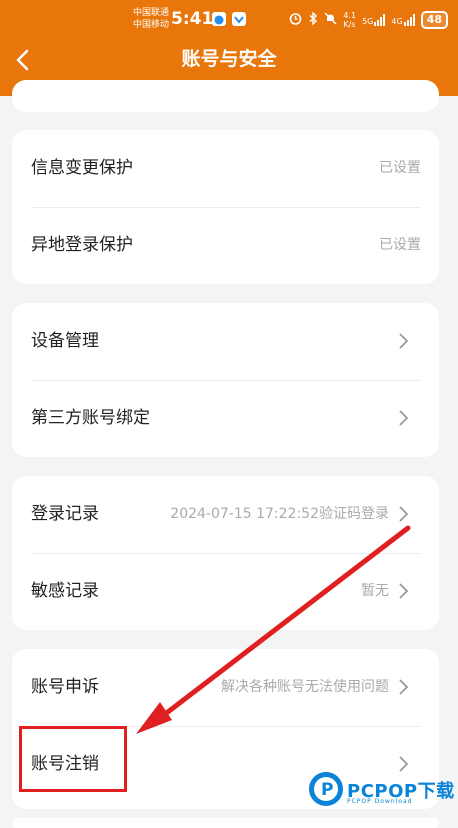 This screenshot has height=828, width=458. Describe the element at coordinates (381, 792) in the screenshot. I see `watermark: P PCPOP下载 PCPOP Download` at that location.